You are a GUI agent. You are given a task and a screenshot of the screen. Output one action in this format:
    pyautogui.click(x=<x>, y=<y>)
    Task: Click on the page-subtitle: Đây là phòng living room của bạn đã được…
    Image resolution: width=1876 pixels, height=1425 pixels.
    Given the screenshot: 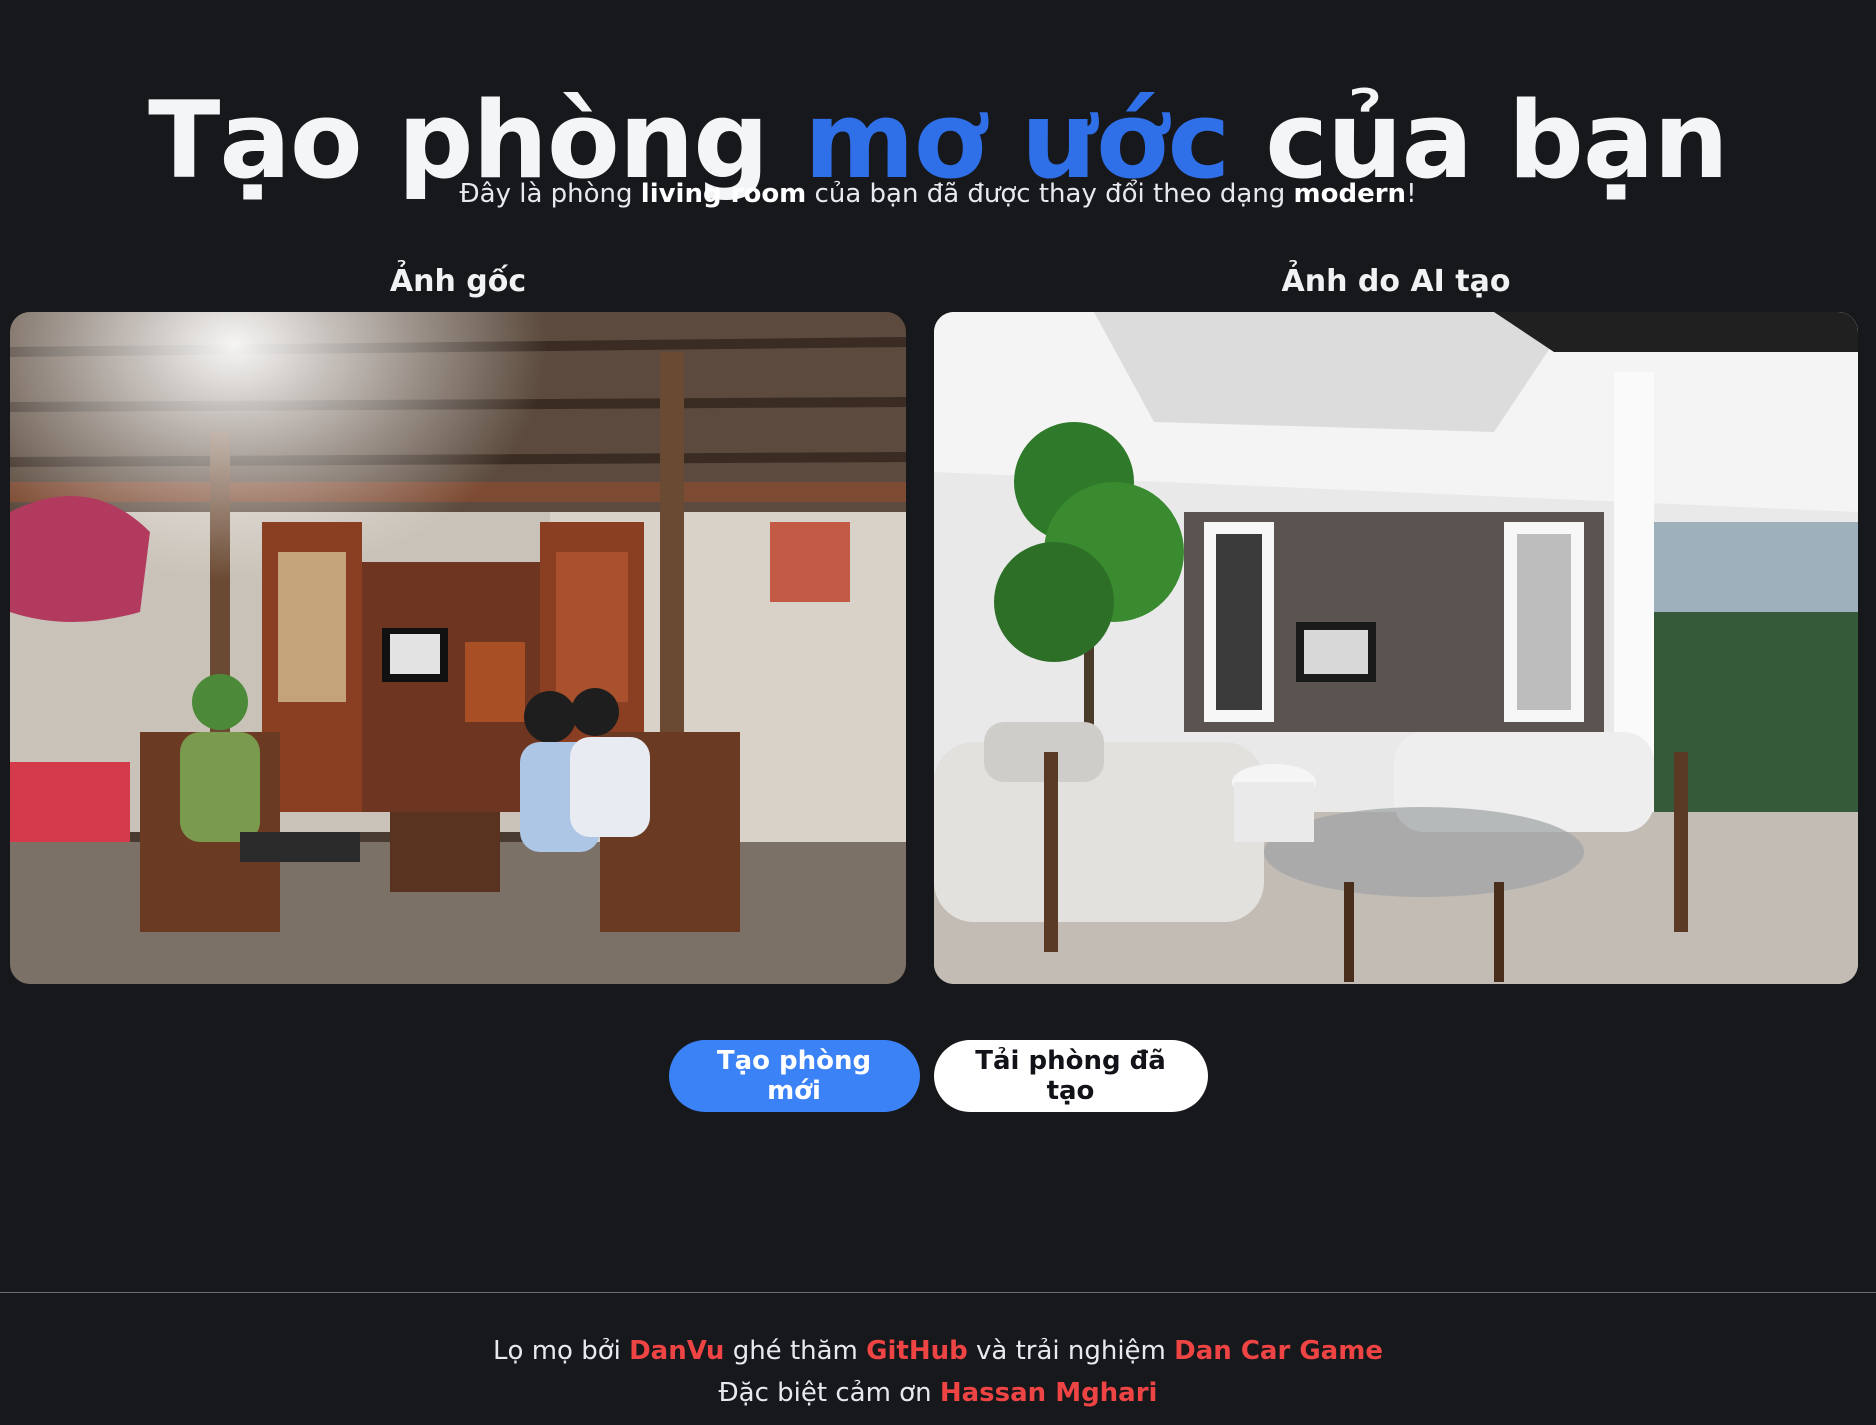 What is the action you would take?
    pyautogui.click(x=938, y=194)
    